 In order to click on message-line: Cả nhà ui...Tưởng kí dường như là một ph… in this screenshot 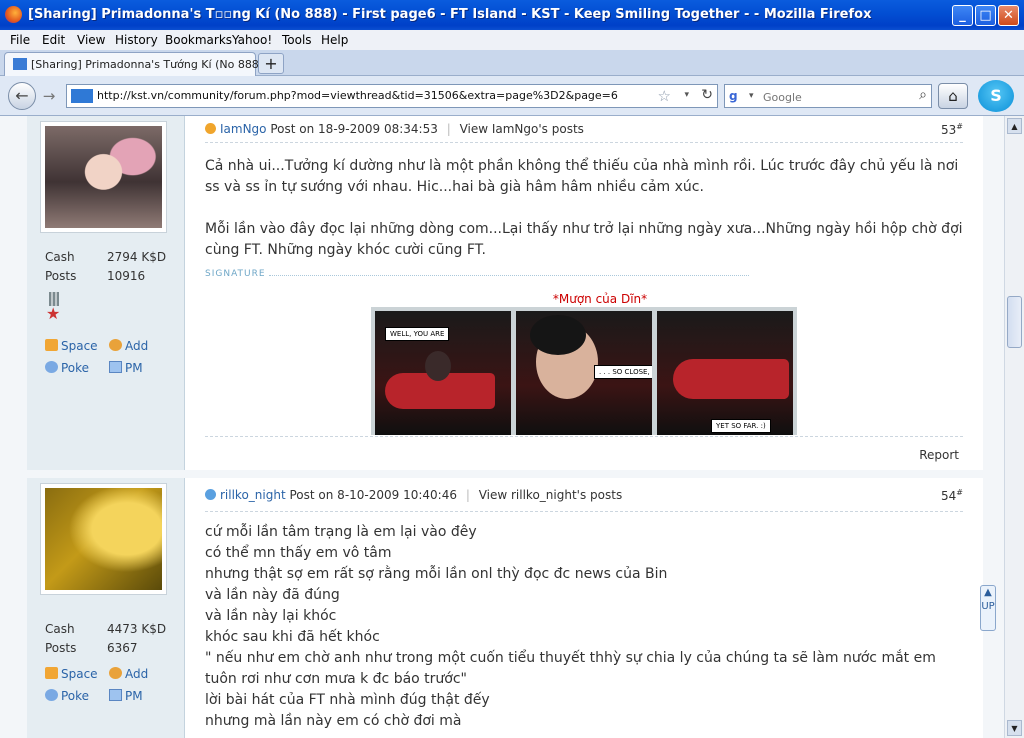, I will do `click(582, 176)`.